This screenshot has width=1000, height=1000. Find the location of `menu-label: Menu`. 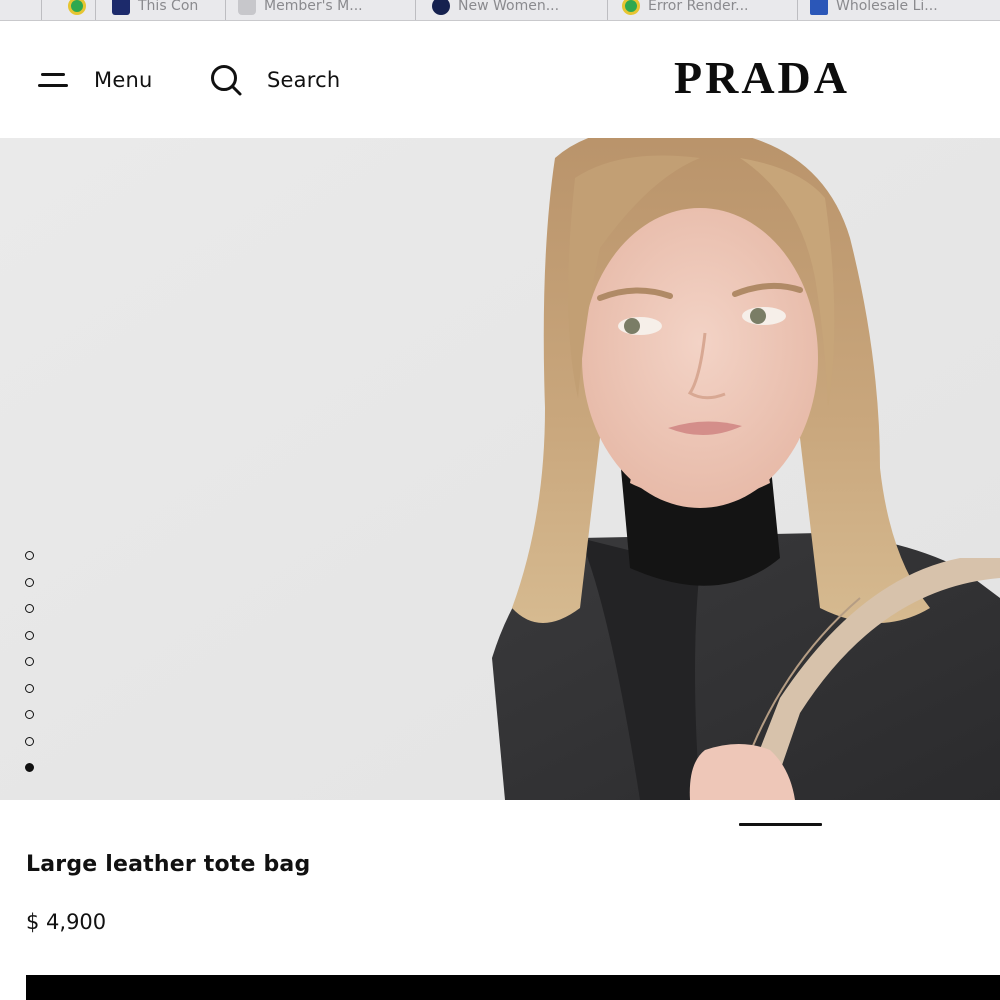

menu-label: Menu is located at coordinates (123, 80).